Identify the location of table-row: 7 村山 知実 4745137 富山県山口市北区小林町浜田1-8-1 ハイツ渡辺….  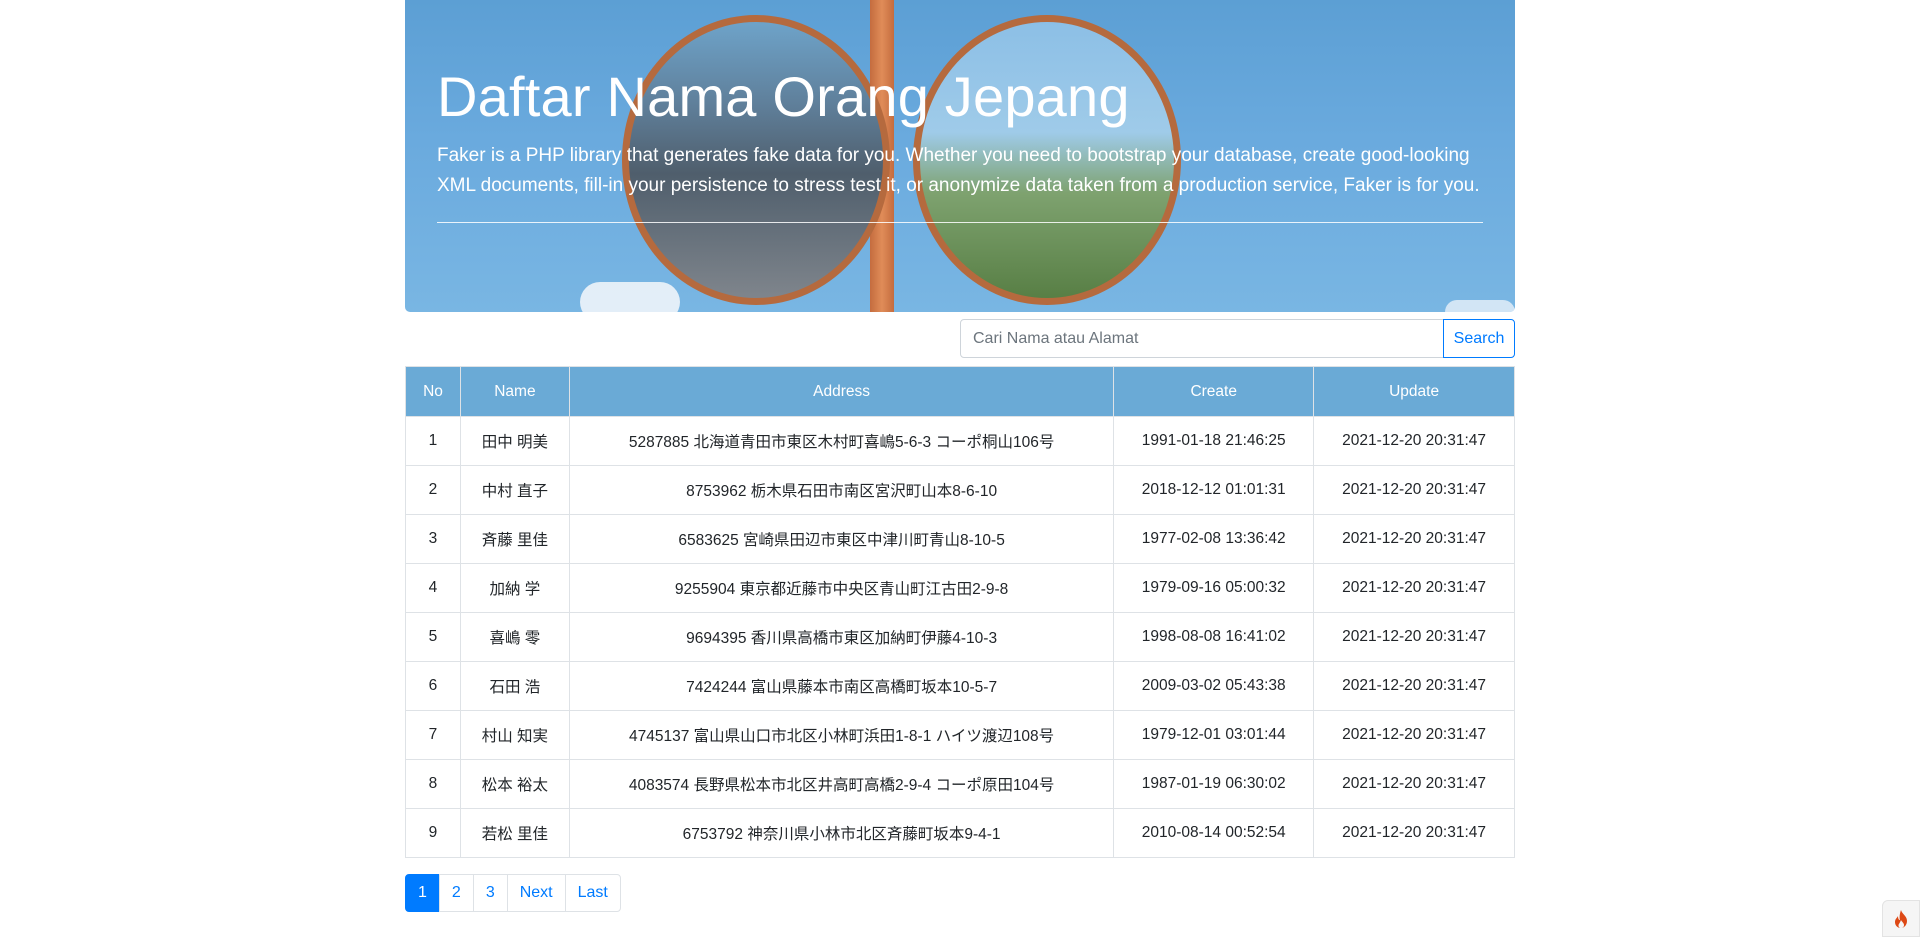
(960, 735).